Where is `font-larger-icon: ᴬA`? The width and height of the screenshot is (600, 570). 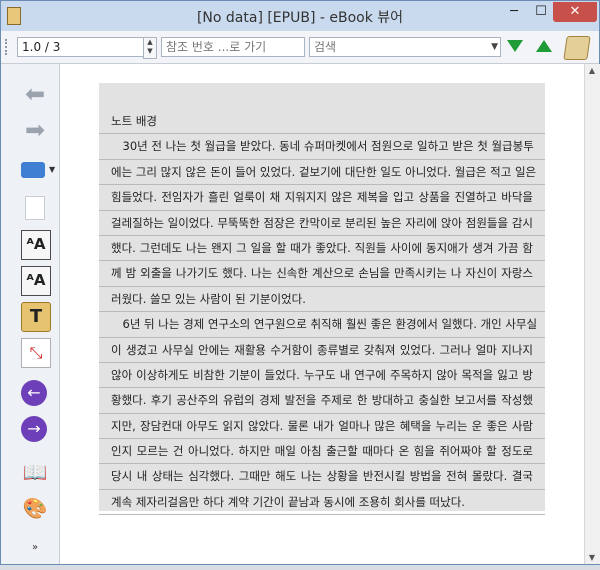 font-larger-icon: ᴬA is located at coordinates (36, 245).